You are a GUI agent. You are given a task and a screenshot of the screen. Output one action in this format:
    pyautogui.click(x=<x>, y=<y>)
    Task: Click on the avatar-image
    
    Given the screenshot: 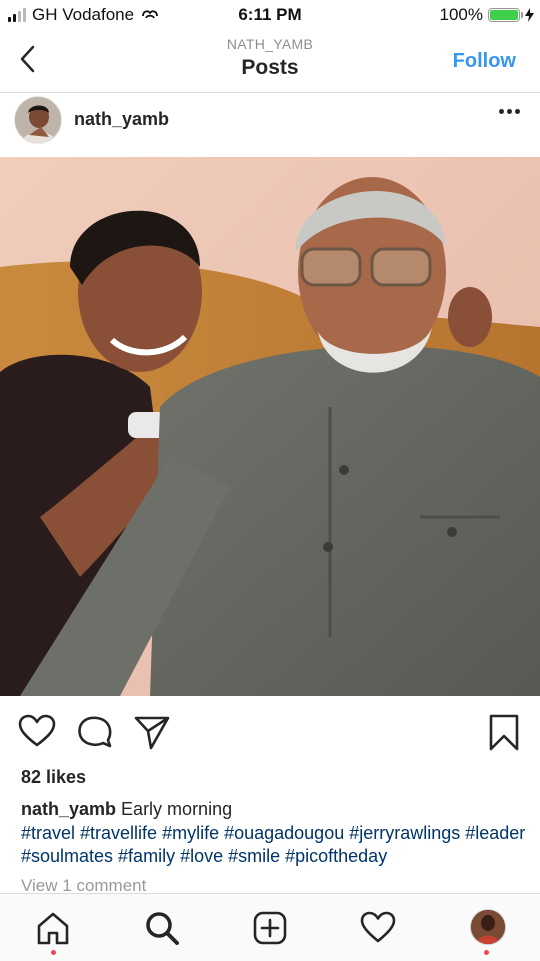 What is the action you would take?
    pyautogui.click(x=38, y=120)
    